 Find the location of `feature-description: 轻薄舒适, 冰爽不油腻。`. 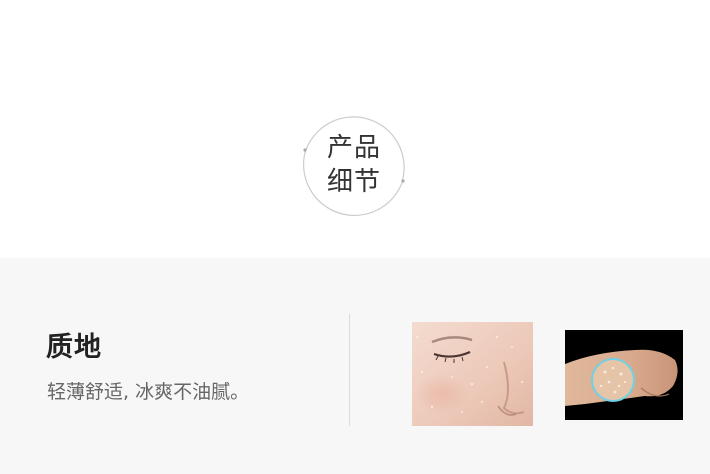

feature-description: 轻薄舒适, 冰爽不油腻。 is located at coordinates (148, 392).